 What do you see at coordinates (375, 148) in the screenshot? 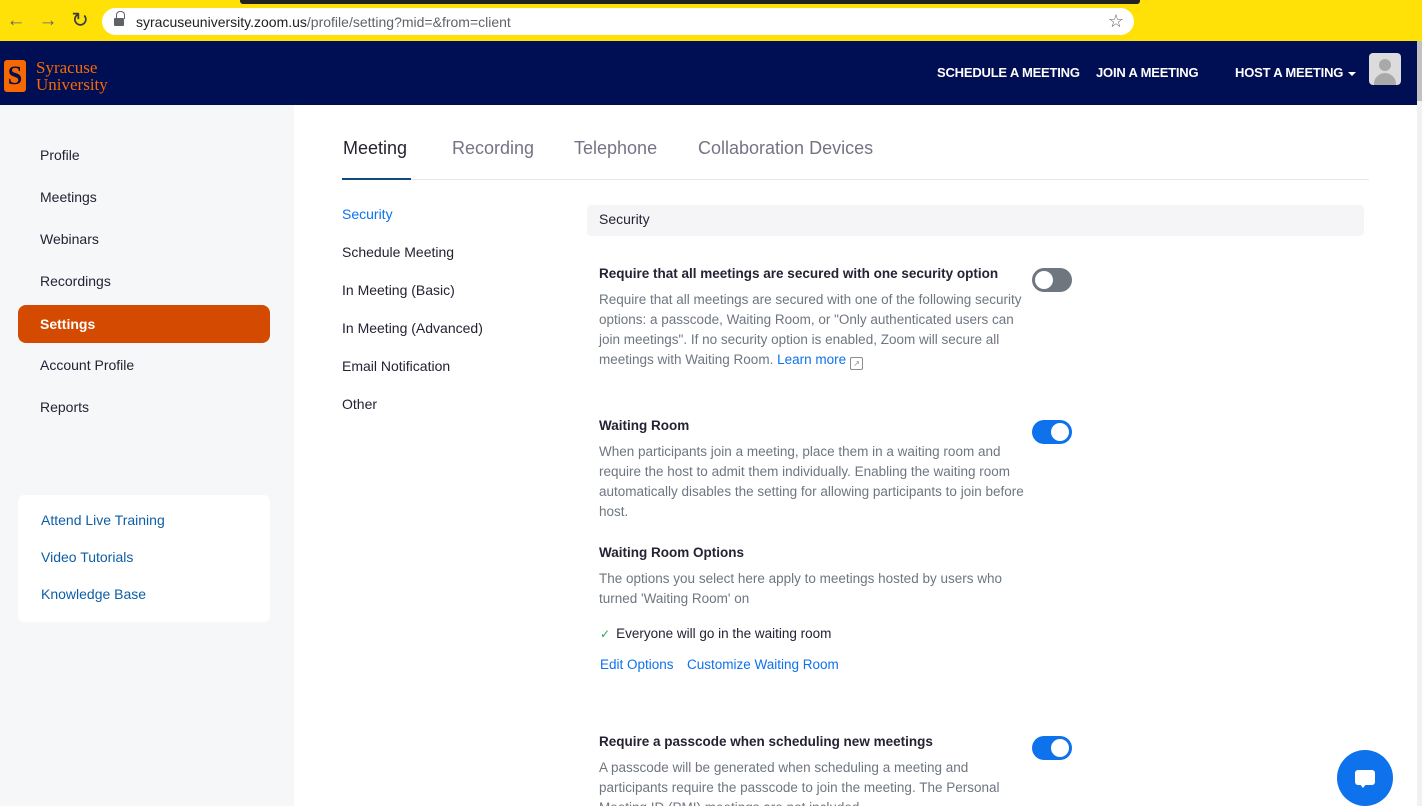
I see `tab-meeting: Meeting` at bounding box center [375, 148].